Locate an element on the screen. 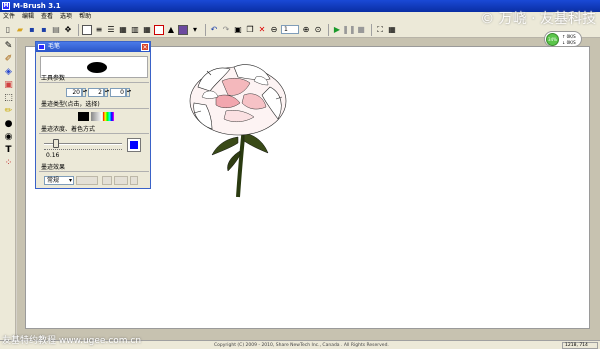  param-pressure-spinner: ▴▾ is located at coordinates (106, 92).